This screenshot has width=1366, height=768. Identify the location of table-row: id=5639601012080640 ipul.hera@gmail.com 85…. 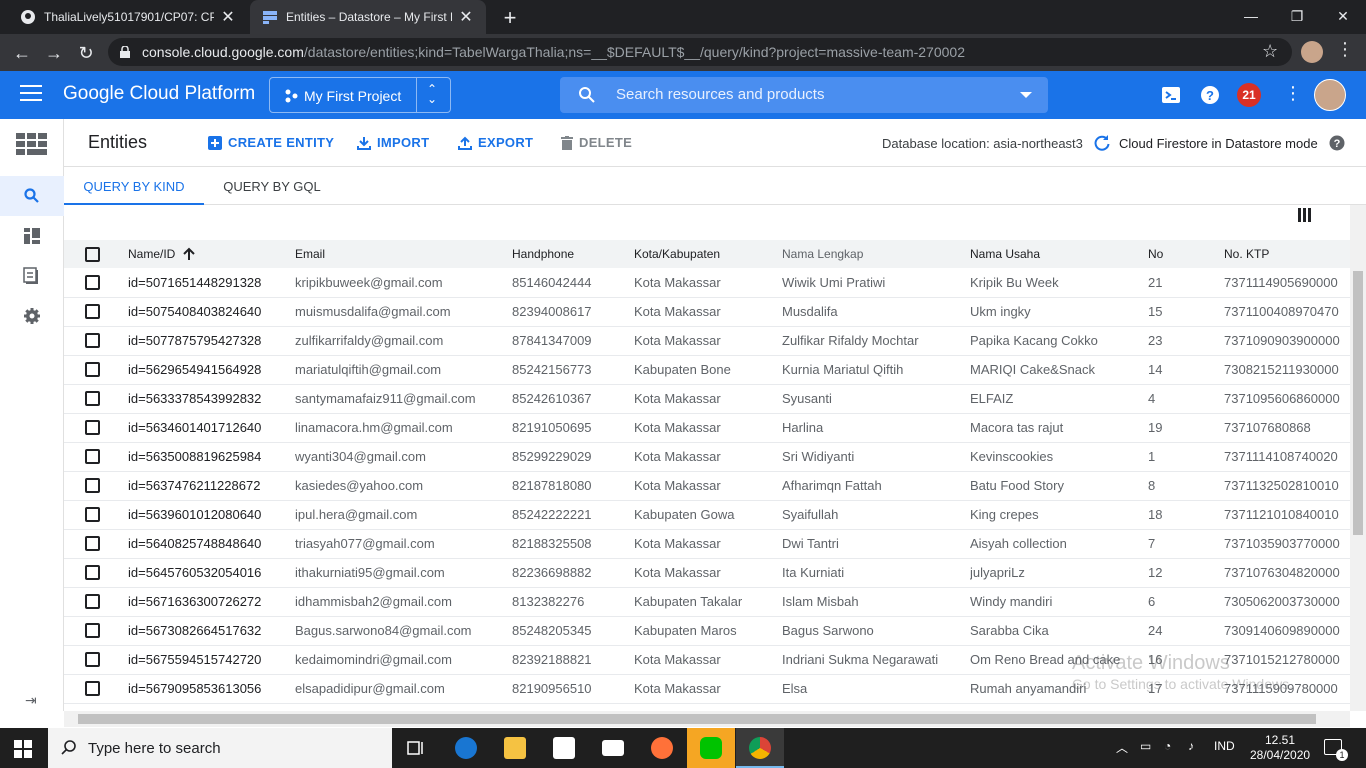
(707, 515).